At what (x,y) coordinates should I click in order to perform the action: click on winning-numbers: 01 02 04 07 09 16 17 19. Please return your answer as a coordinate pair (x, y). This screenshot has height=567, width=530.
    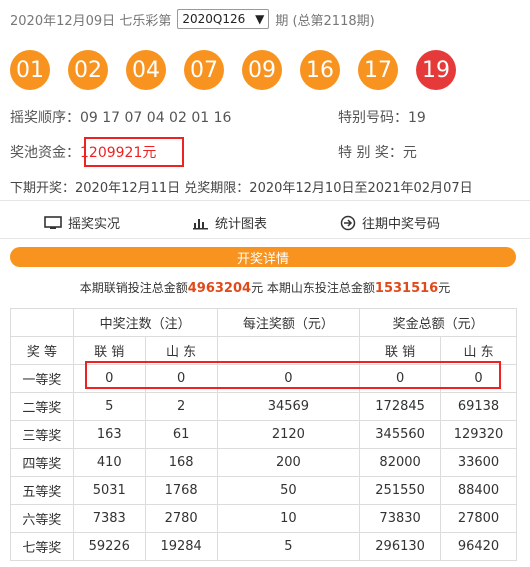
    Looking at the image, I should click on (242, 70).